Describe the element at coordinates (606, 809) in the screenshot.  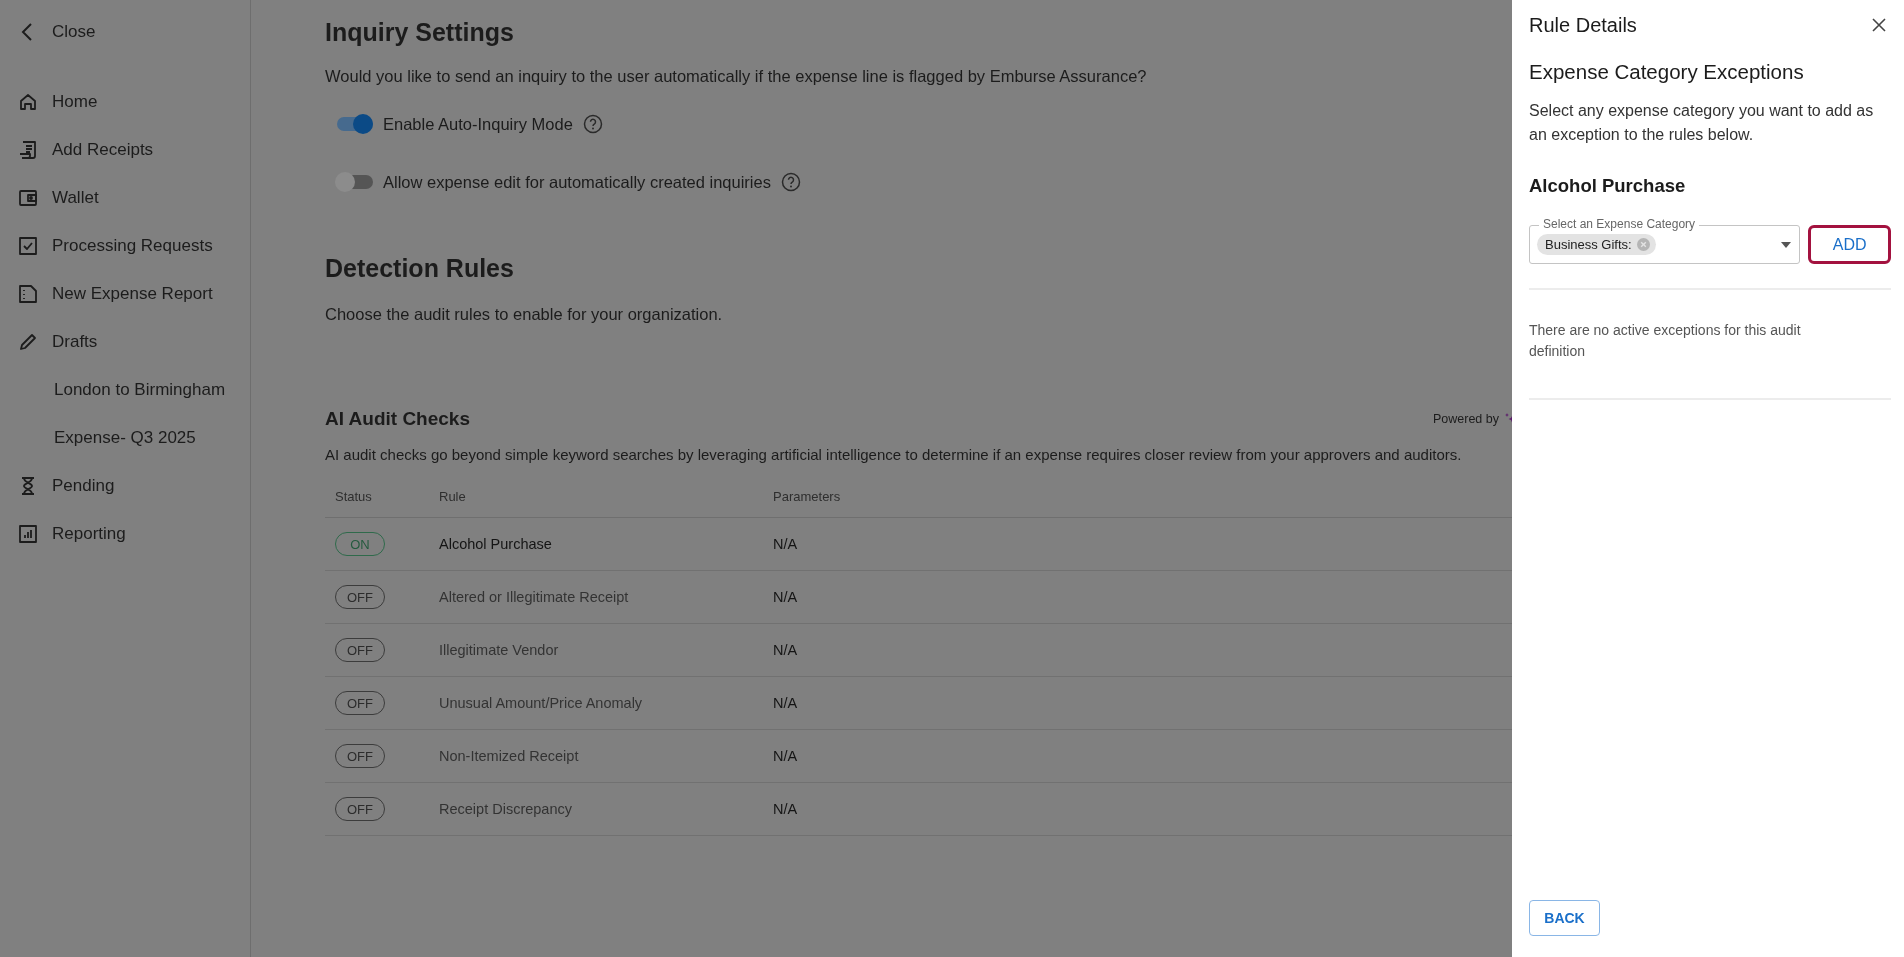
I see `rule-name: Receipt Discrepancy` at that location.